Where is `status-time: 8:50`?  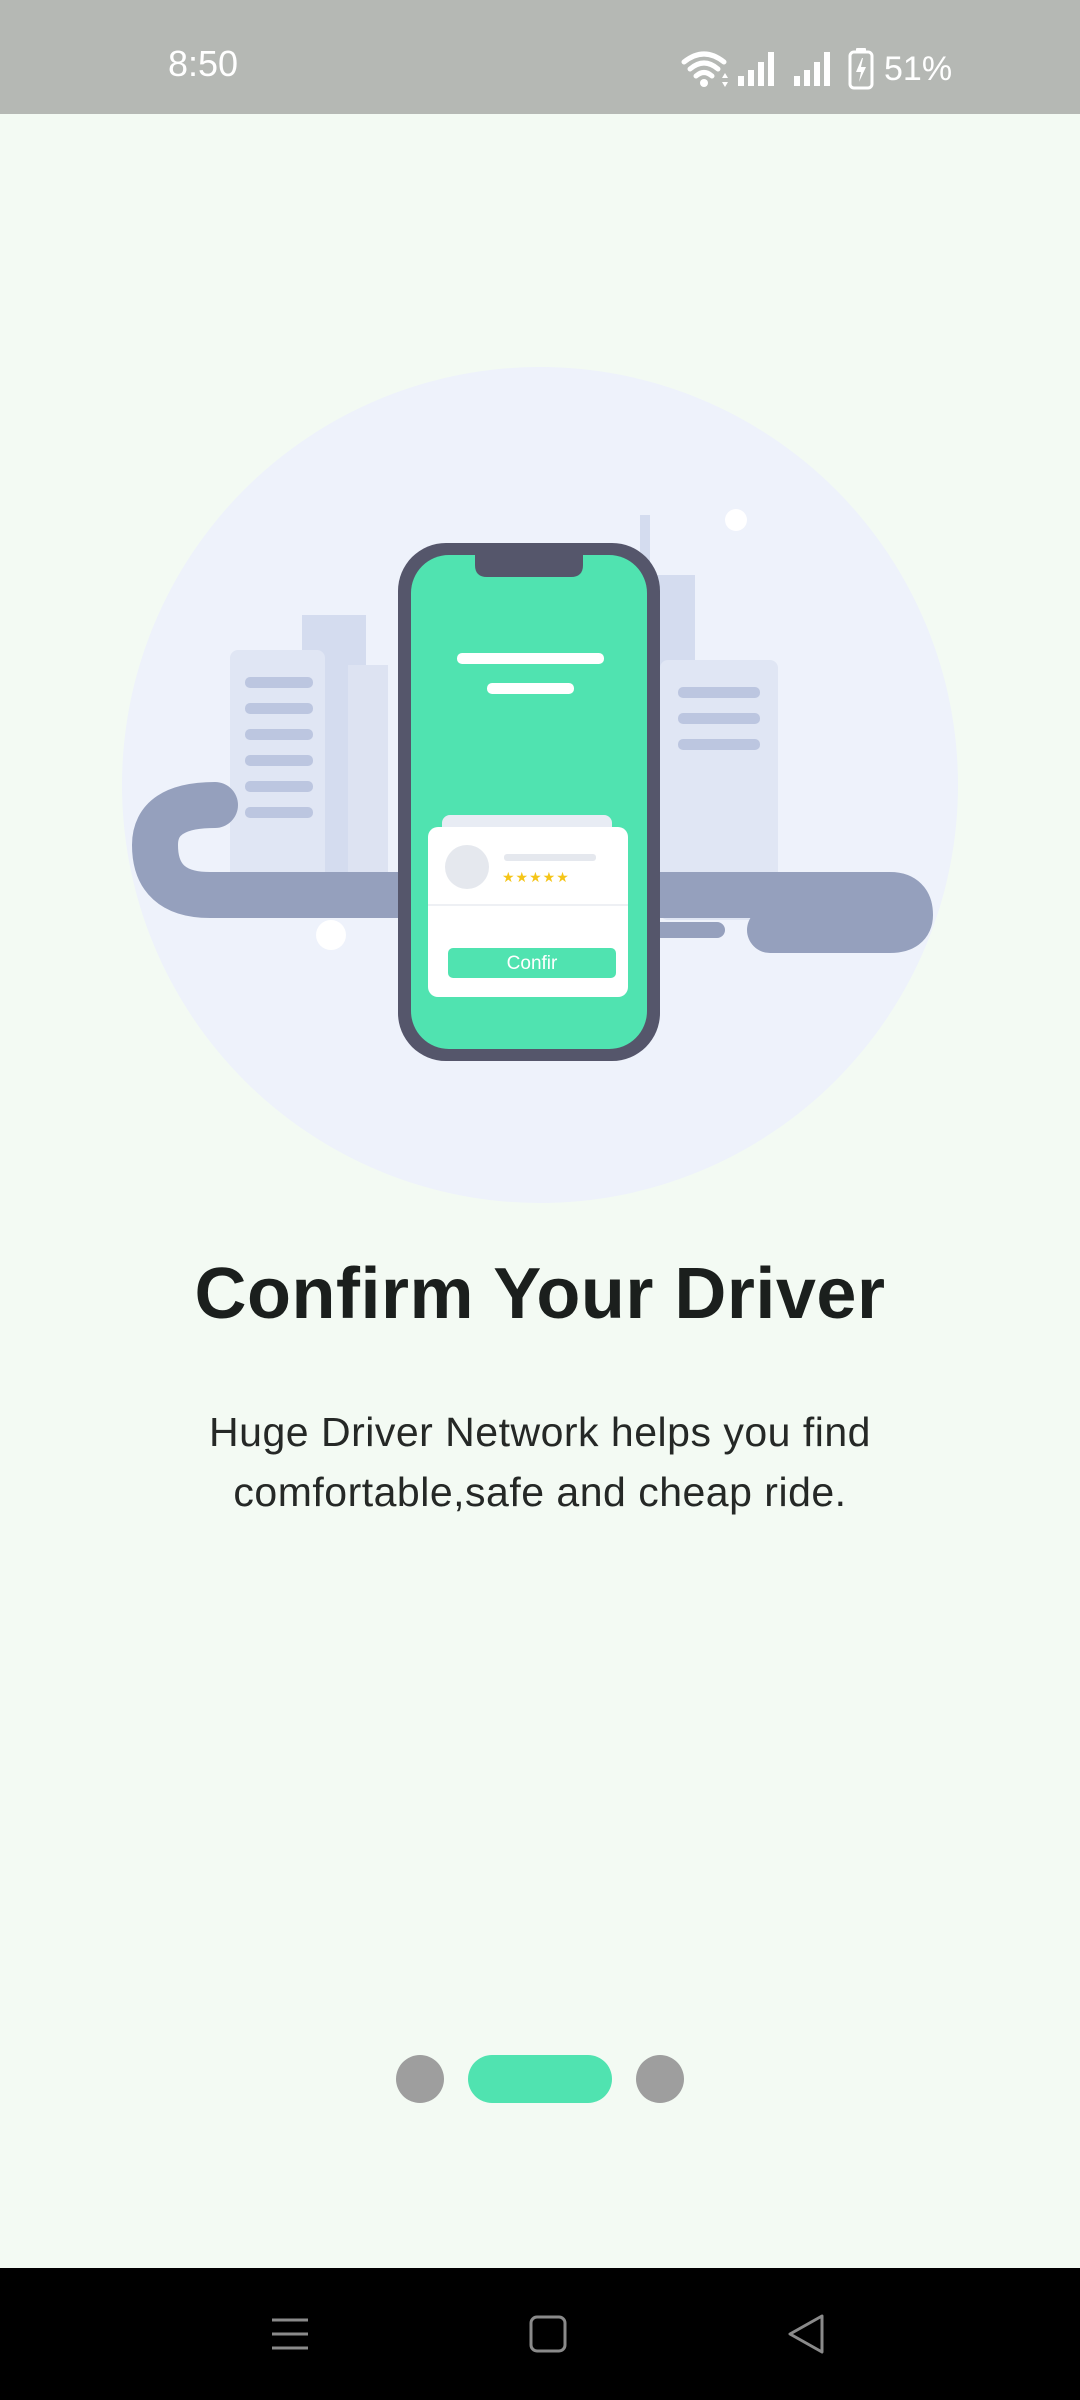 status-time: 8:50 is located at coordinates (203, 63).